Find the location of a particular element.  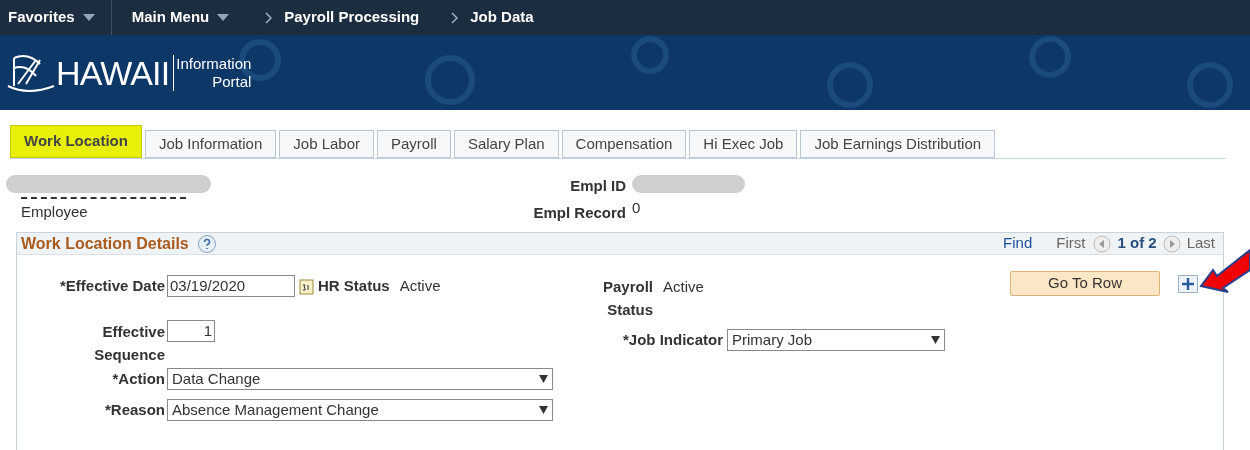

logo-subtext: Information is located at coordinates (214, 63).